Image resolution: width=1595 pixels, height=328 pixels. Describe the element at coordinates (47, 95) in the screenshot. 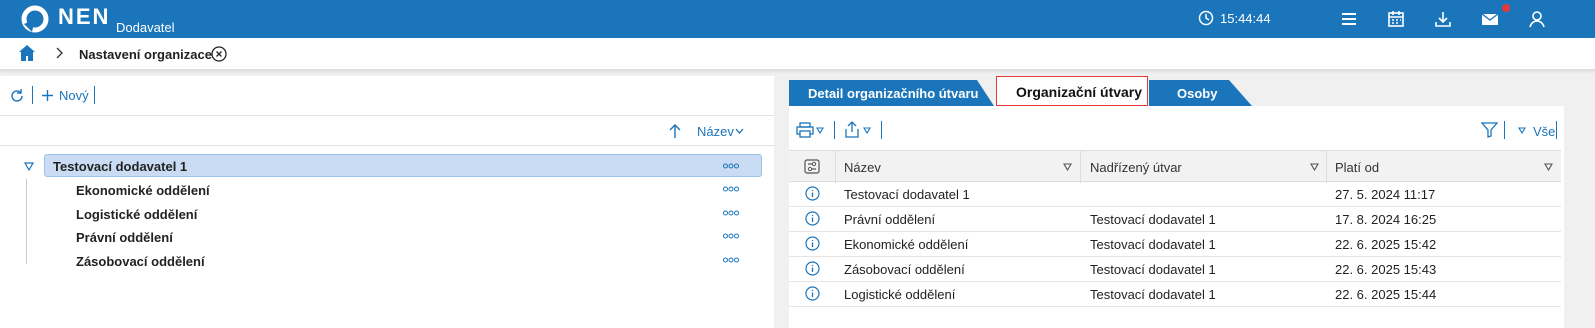

I see `plus-icon` at that location.